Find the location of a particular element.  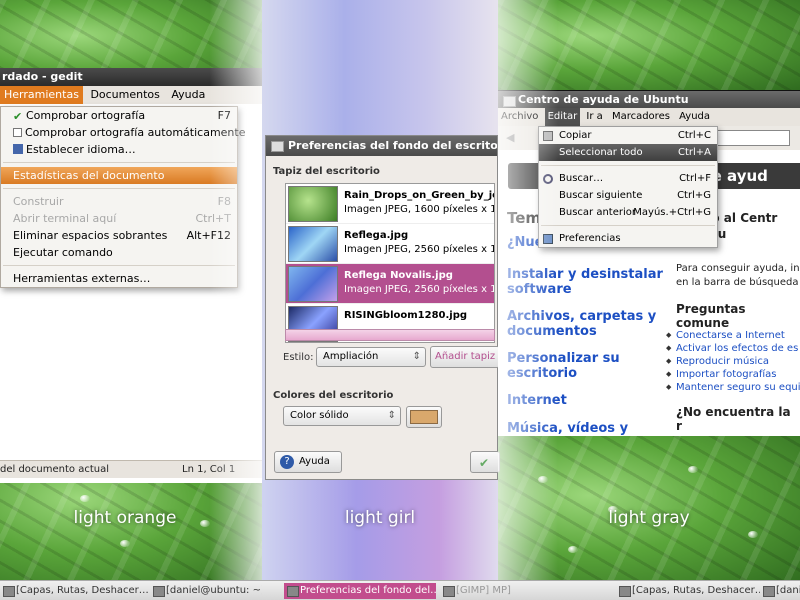

menu-item-terminal: Abrir terminal aquí Ctrl+T is located at coordinates (119, 218).